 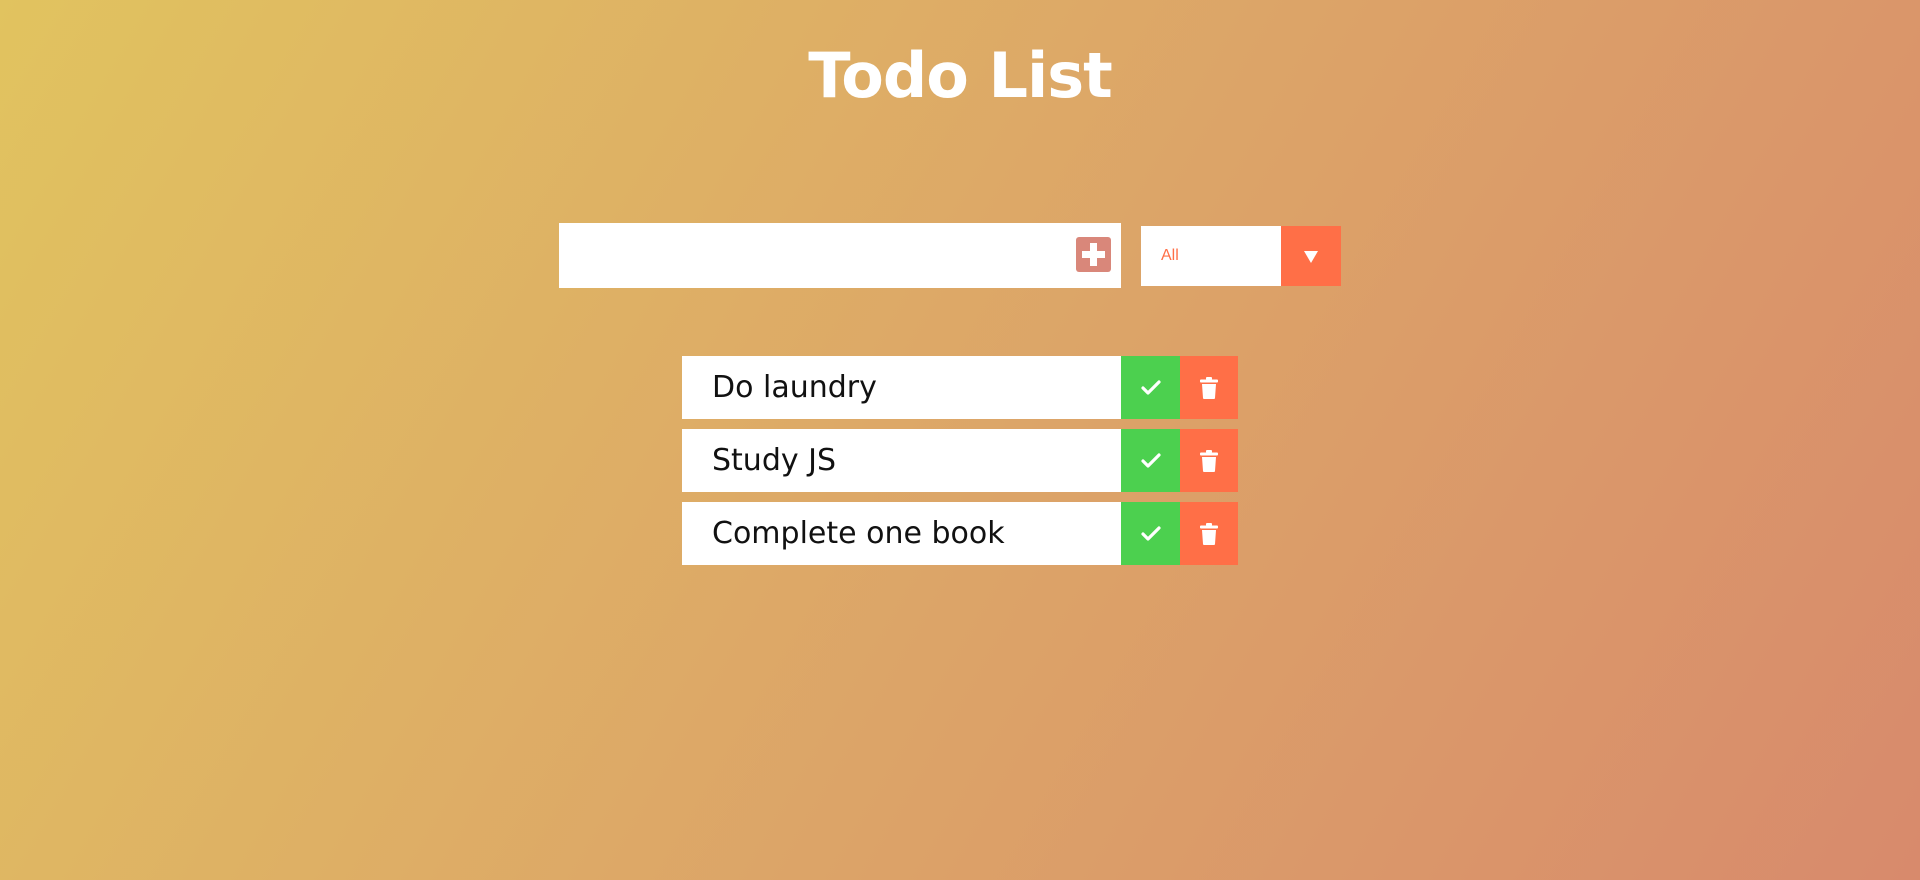 What do you see at coordinates (858, 533) in the screenshot?
I see `todo-text: Complete one book` at bounding box center [858, 533].